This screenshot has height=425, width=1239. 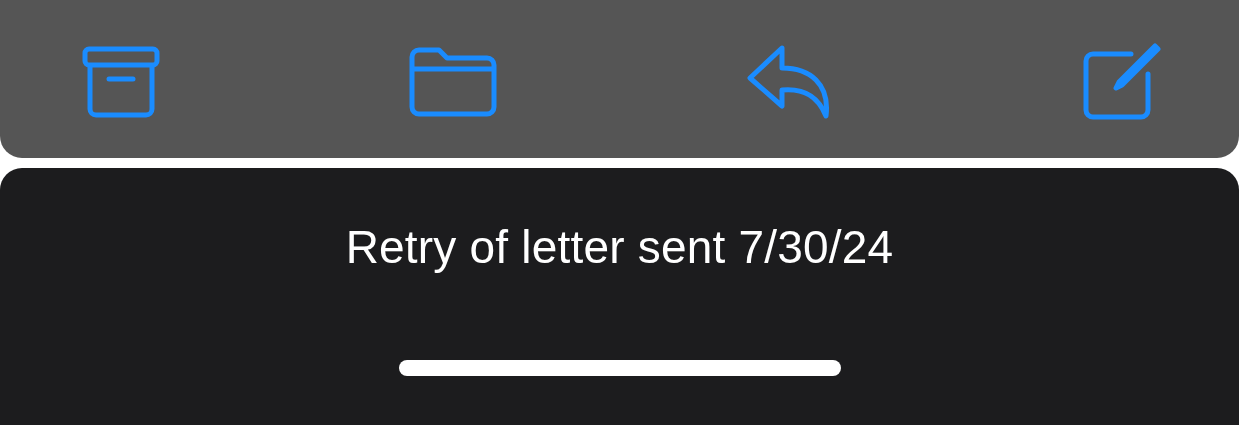 I want to click on compose-icon, so click(x=1121, y=82).